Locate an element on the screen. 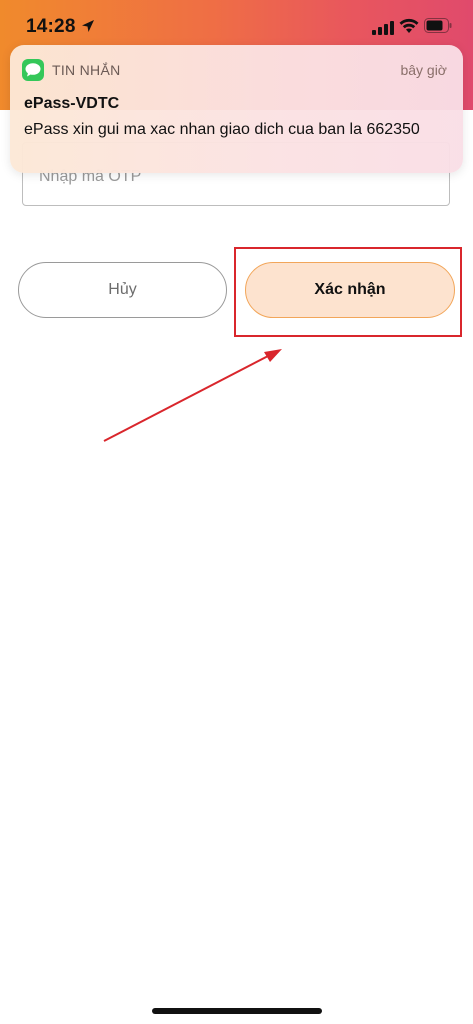  notification-app-name: TIN NHẮN is located at coordinates (86, 70).